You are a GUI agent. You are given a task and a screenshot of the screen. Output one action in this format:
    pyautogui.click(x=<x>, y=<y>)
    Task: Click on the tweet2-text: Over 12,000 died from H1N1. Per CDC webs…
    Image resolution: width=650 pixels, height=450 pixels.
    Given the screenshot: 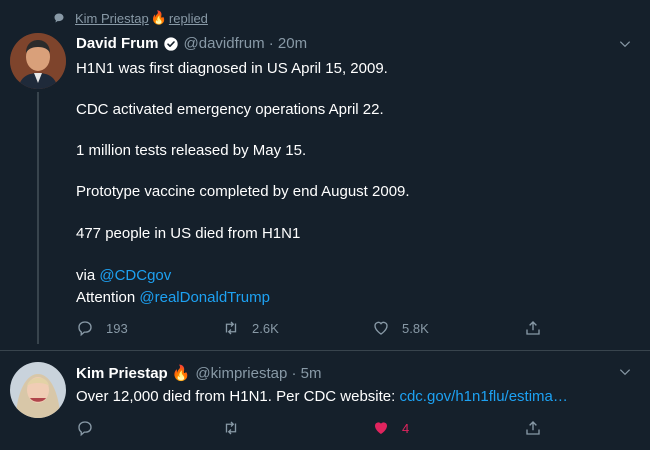 What is the action you would take?
    pyautogui.click(x=238, y=396)
    